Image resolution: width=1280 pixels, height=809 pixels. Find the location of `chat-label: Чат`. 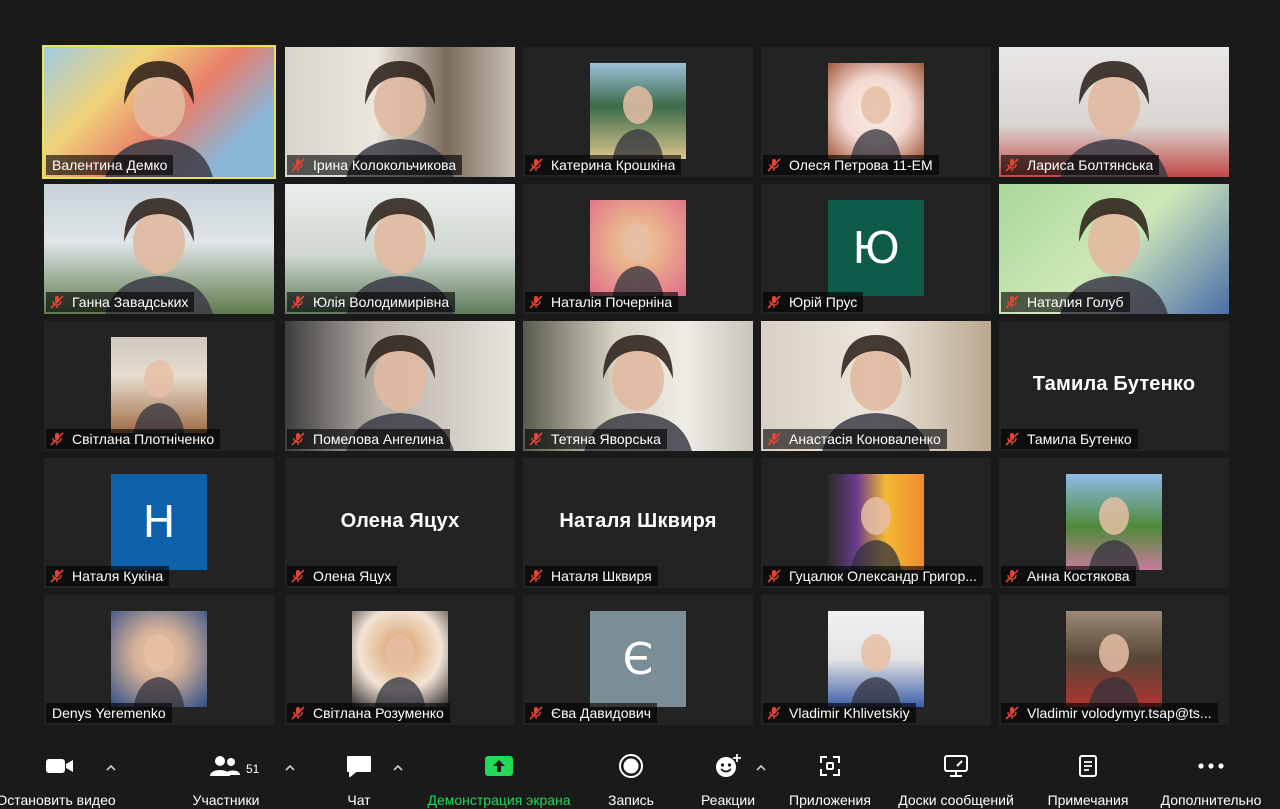

chat-label: Чат is located at coordinates (359, 800).